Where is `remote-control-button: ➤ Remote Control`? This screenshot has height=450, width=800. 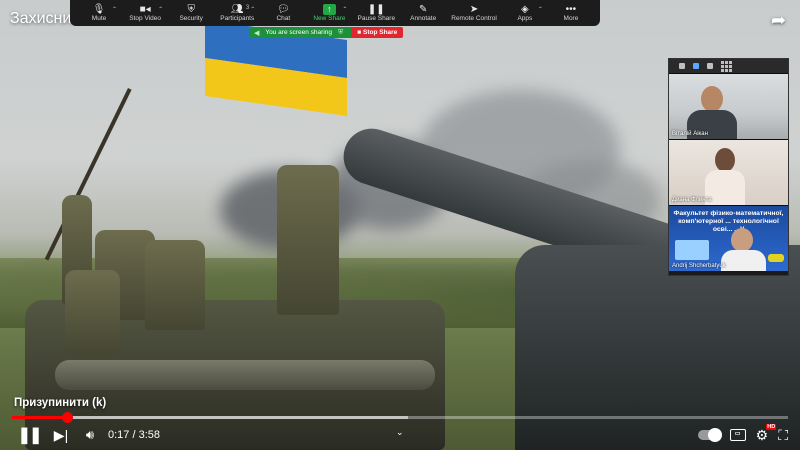 remote-control-button: ➤ Remote Control is located at coordinates (474, 13).